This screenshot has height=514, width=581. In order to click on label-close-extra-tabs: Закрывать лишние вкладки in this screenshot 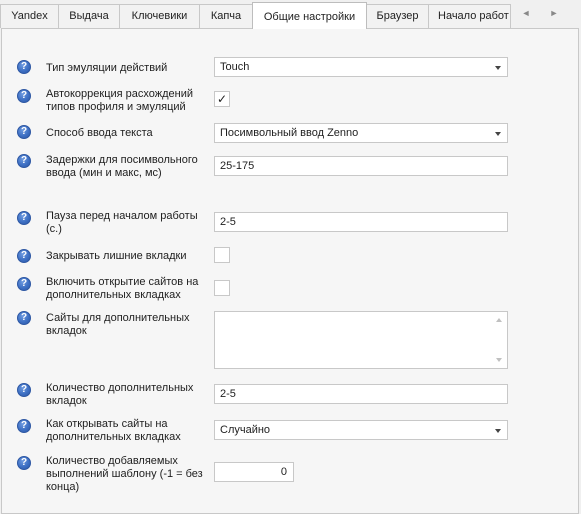, I will do `click(116, 256)`.